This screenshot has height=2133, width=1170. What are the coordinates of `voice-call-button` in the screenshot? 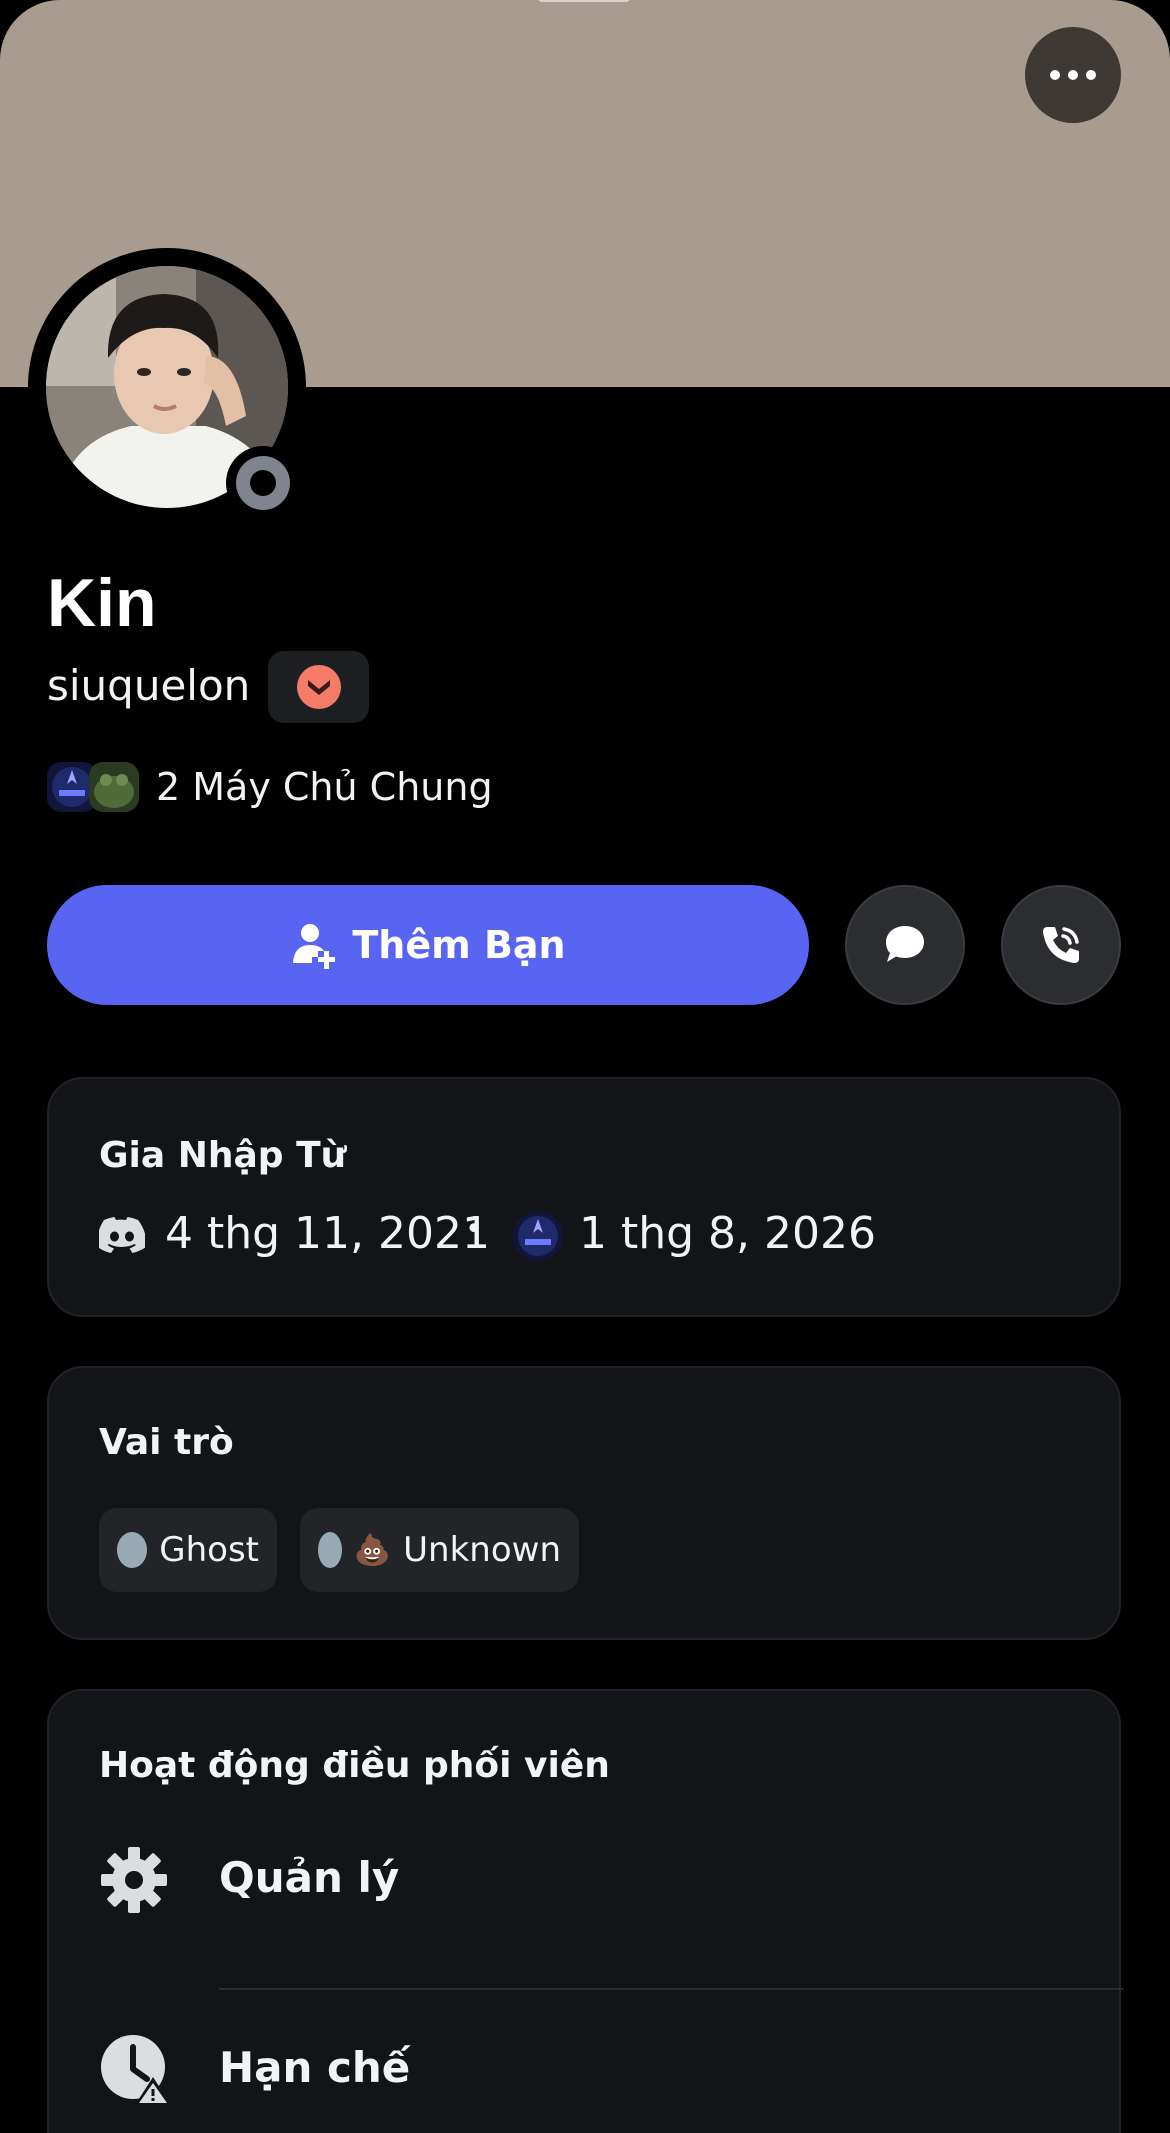 It's located at (1061, 945).